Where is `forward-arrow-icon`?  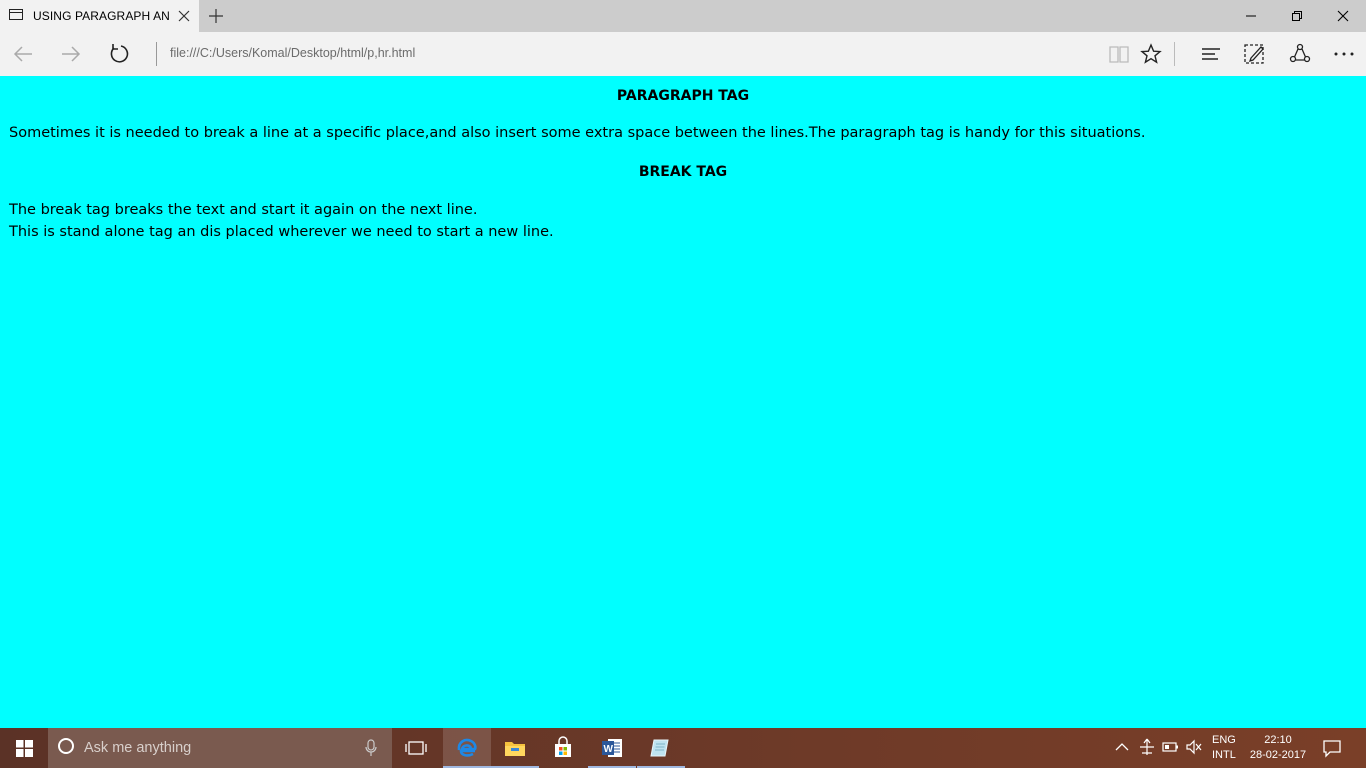
forward-arrow-icon is located at coordinates (71, 54).